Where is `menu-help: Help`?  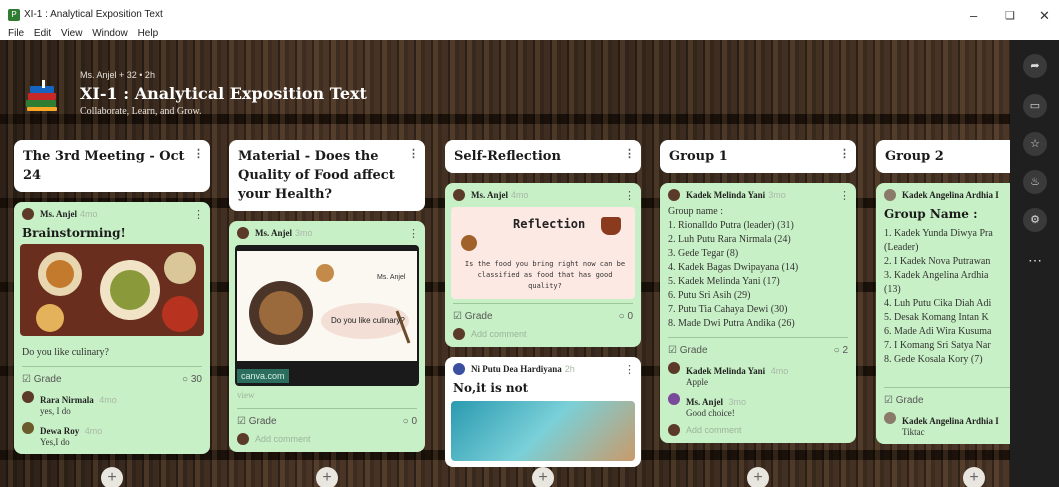 menu-help: Help is located at coordinates (148, 33).